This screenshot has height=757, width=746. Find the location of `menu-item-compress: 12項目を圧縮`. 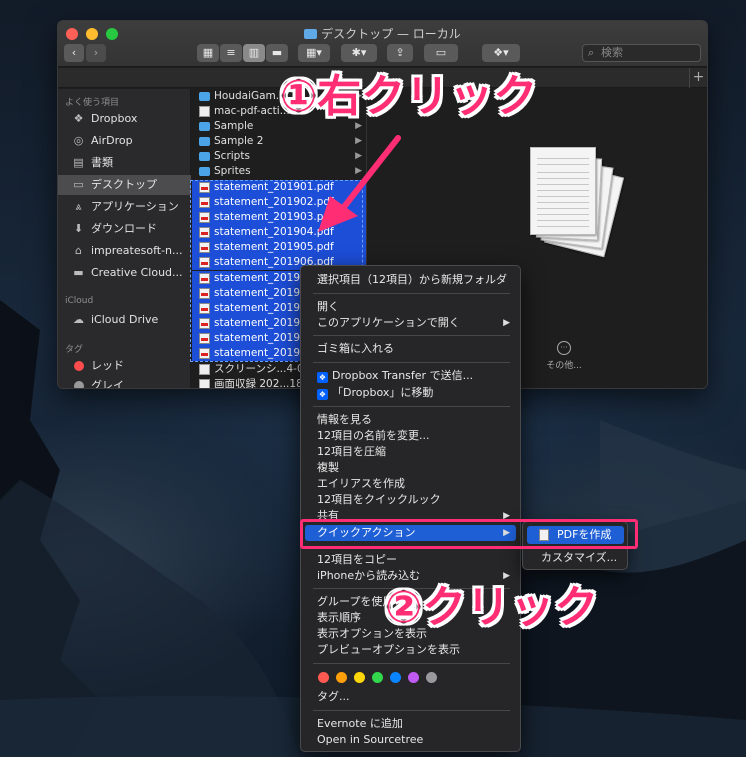

menu-item-compress: 12項目を圧縮 is located at coordinates (410, 452).